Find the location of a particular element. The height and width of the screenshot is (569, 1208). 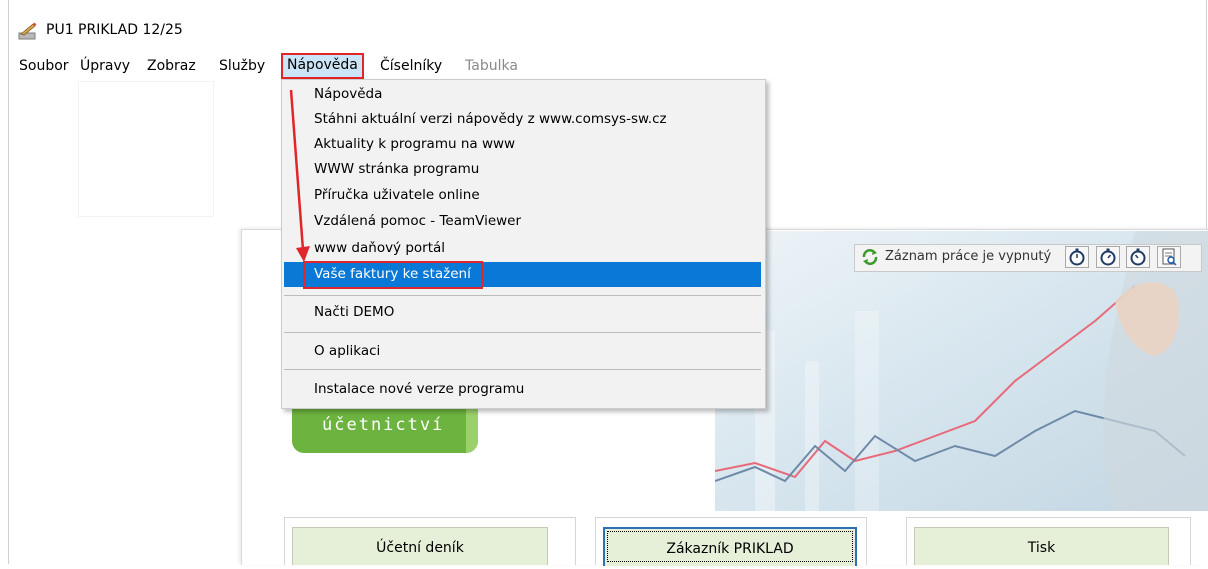

status-text: Záznam práce je vypnutý is located at coordinates (968, 256).